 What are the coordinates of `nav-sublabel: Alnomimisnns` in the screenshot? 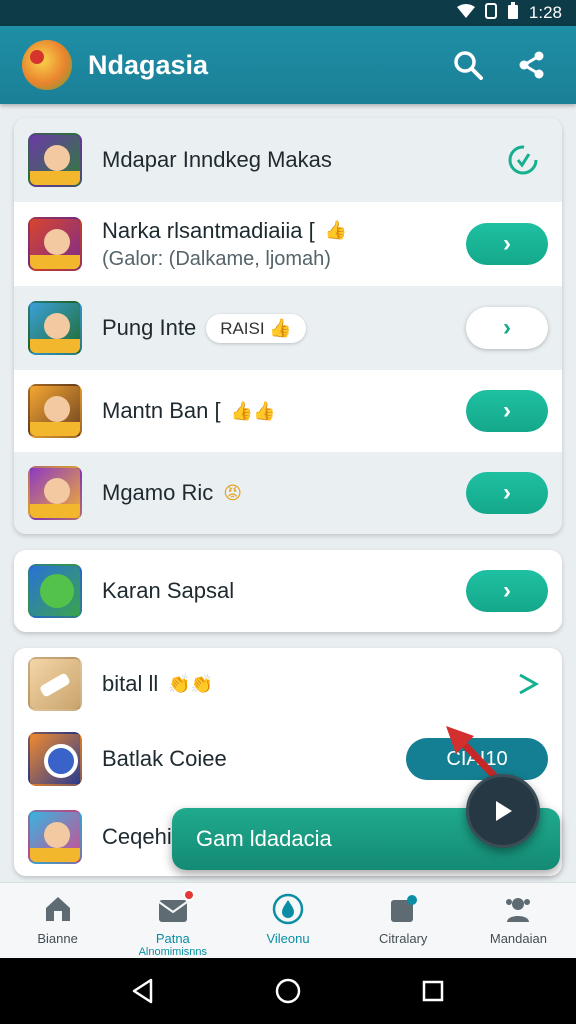 It's located at (173, 952).